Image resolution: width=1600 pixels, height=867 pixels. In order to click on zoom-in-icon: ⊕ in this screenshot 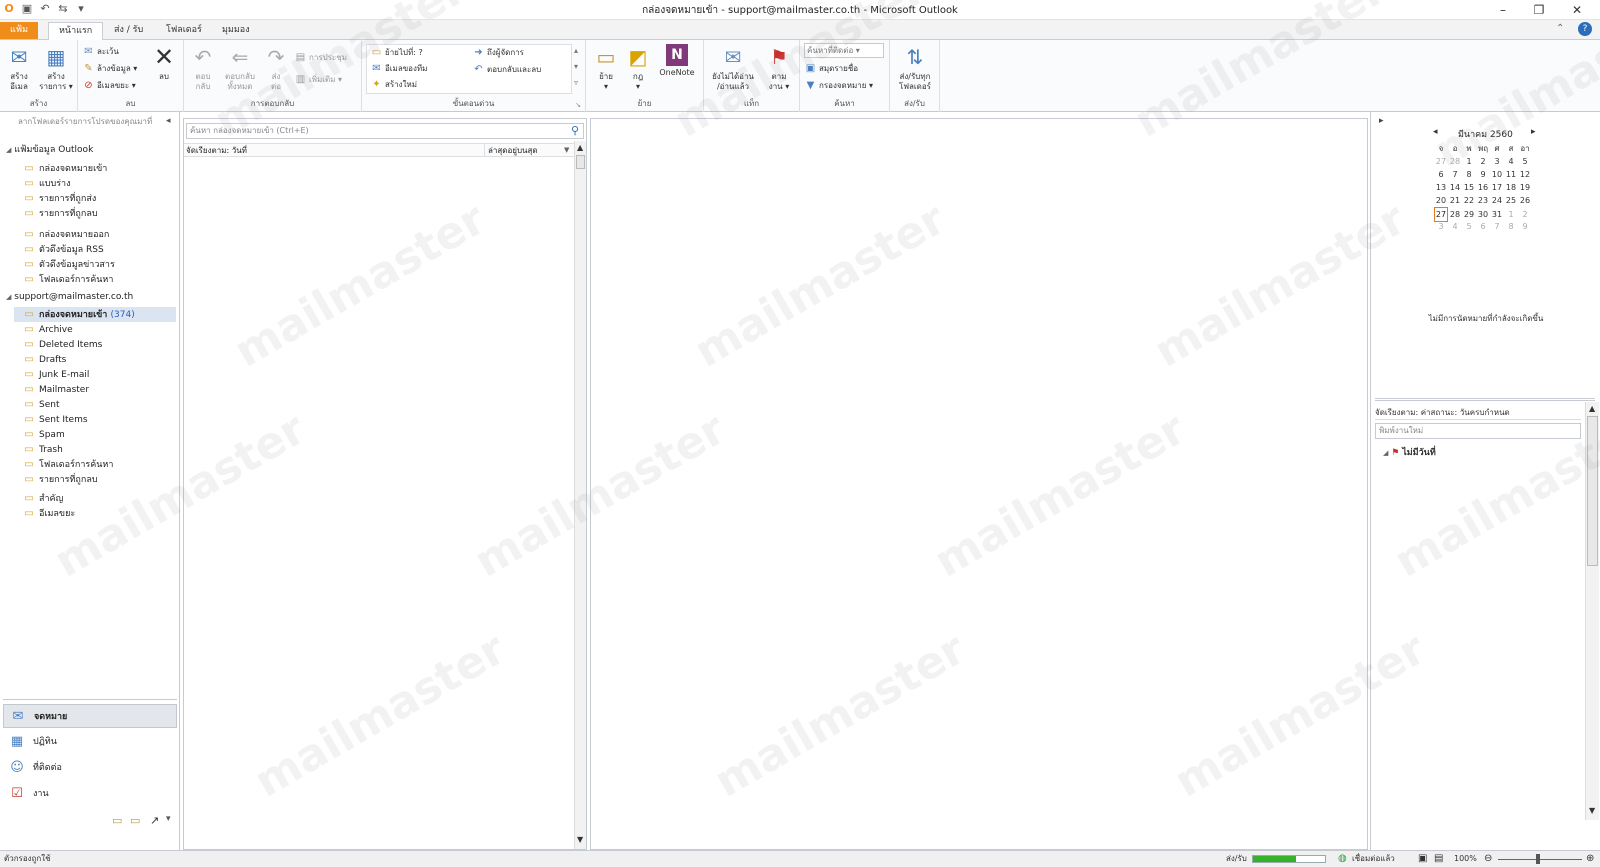, I will do `click(1590, 859)`.